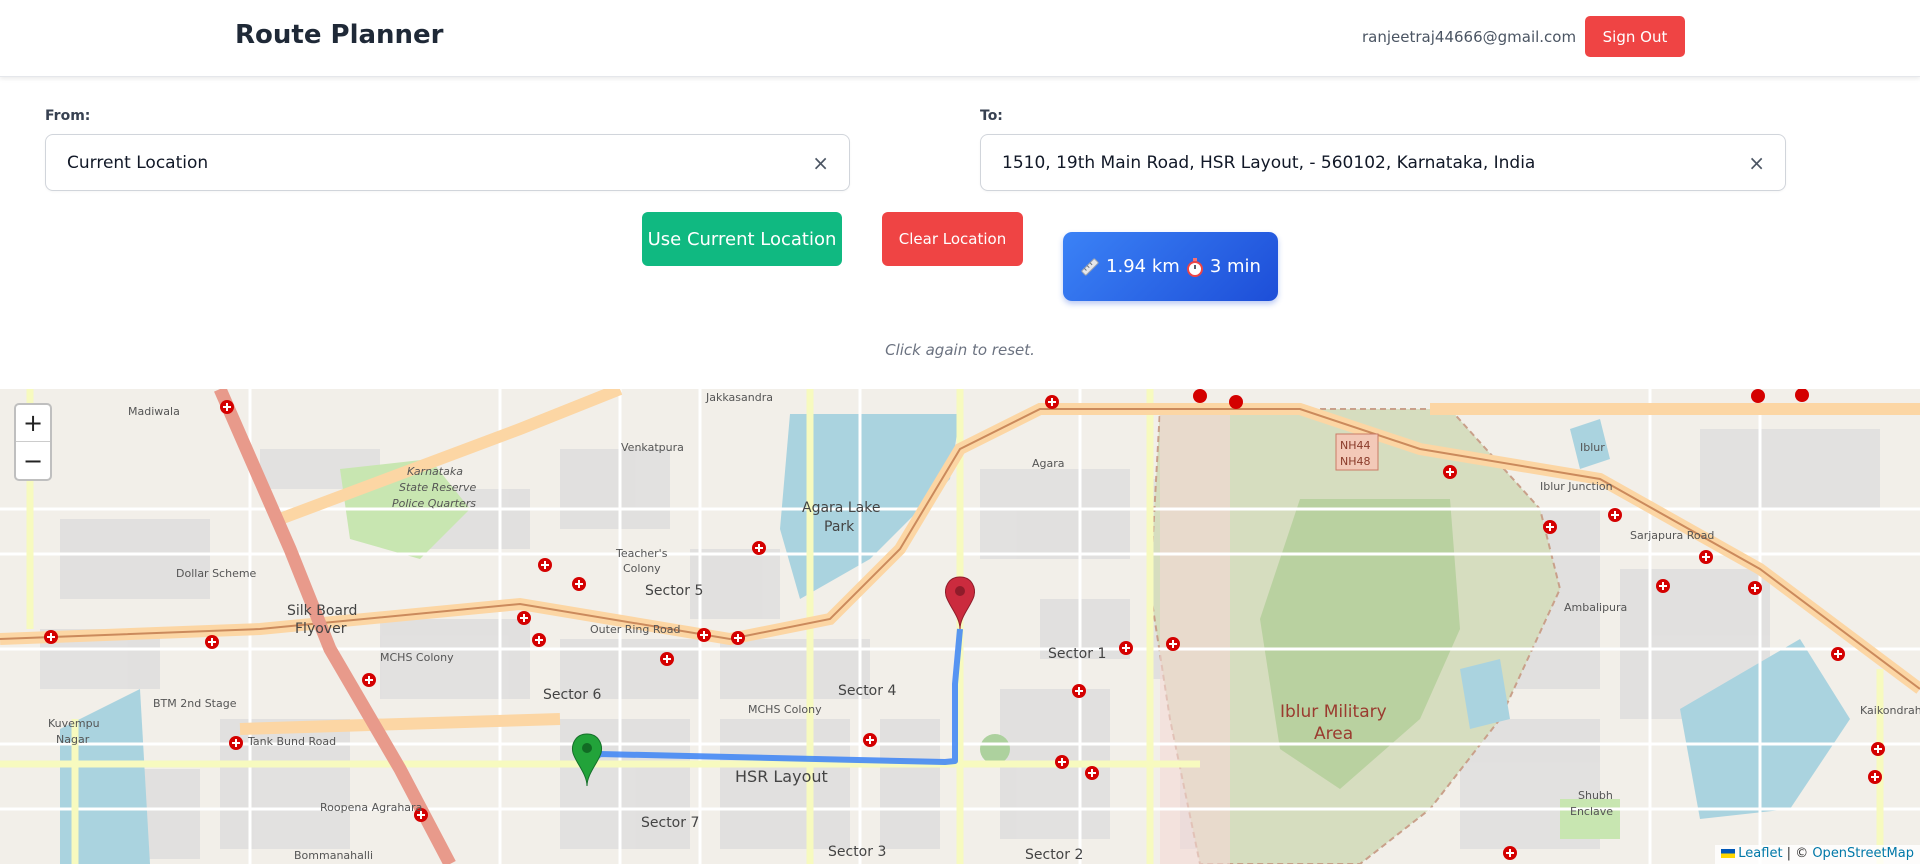 This screenshot has height=864, width=1920. Describe the element at coordinates (195, 703) in the screenshot. I see `map-label-btm: BTM 2nd Stage` at that location.